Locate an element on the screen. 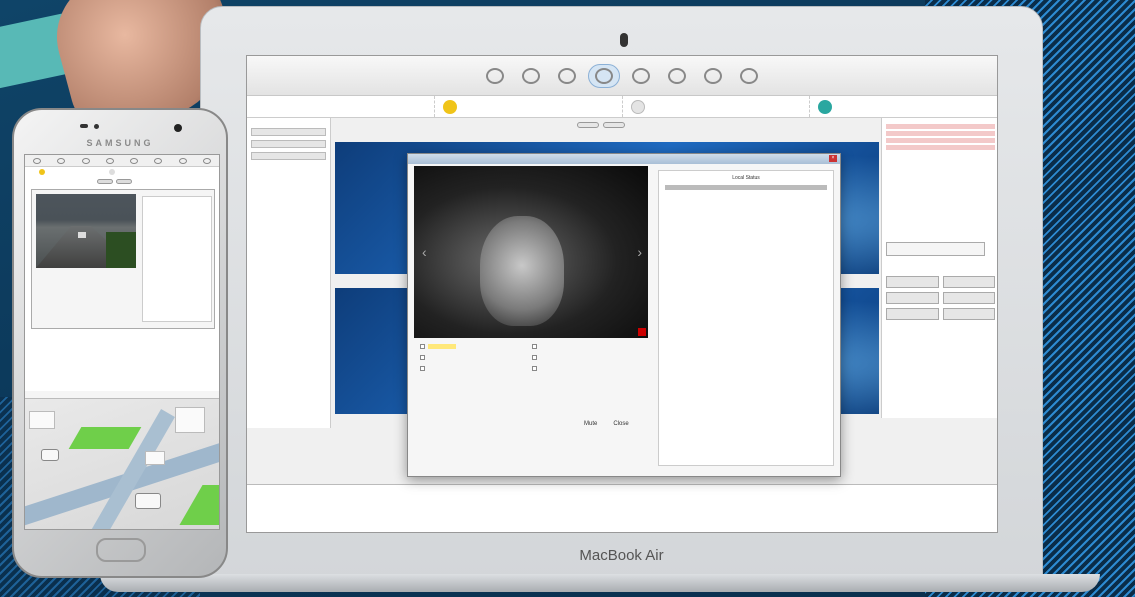 This screenshot has width=1135, height=597. local-status-panel: Local Status is located at coordinates (746, 318).